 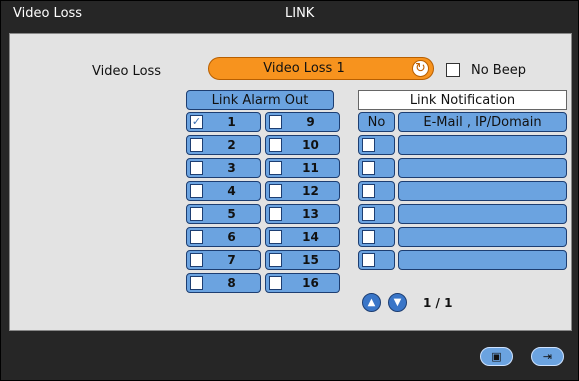 What do you see at coordinates (260, 100) in the screenshot?
I see `link-alarm-out-header: Link Alarm Out` at bounding box center [260, 100].